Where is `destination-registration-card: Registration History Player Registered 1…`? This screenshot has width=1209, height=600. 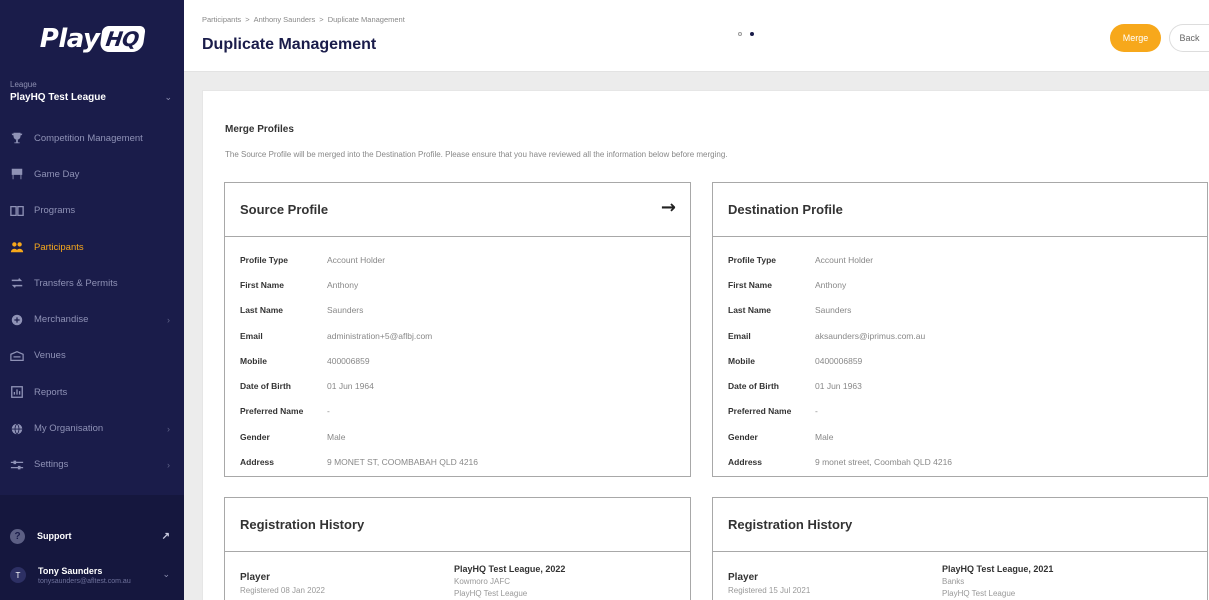
destination-registration-card: Registration History Player Registered 1… is located at coordinates (960, 548).